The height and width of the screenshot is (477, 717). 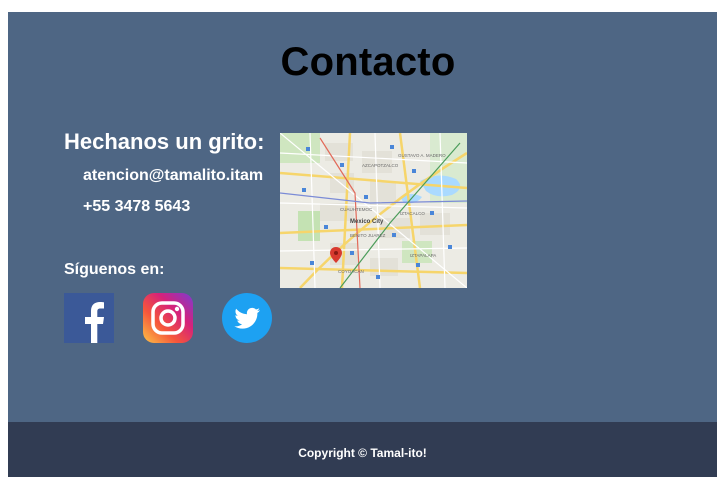 What do you see at coordinates (423, 255) in the screenshot?
I see `svg-text: IZTAPALAPA` at bounding box center [423, 255].